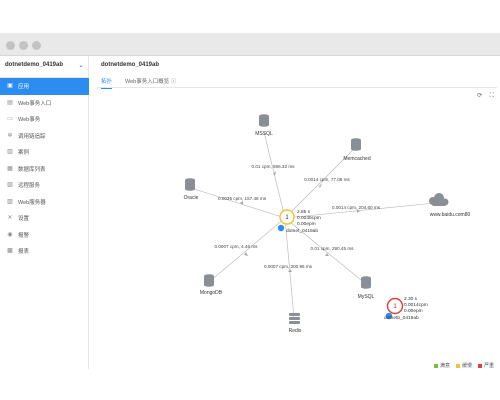 The width and height of the screenshot is (500, 400). I want to click on app-selector: dotnetdemo_0419ab ⌄, so click(44, 67).